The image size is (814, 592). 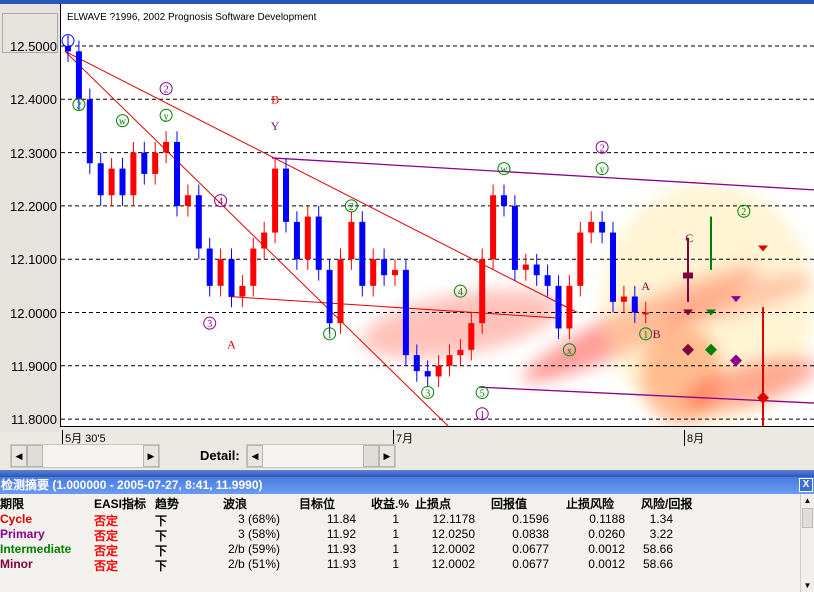 I want to click on channel-line, so click(x=392, y=307).